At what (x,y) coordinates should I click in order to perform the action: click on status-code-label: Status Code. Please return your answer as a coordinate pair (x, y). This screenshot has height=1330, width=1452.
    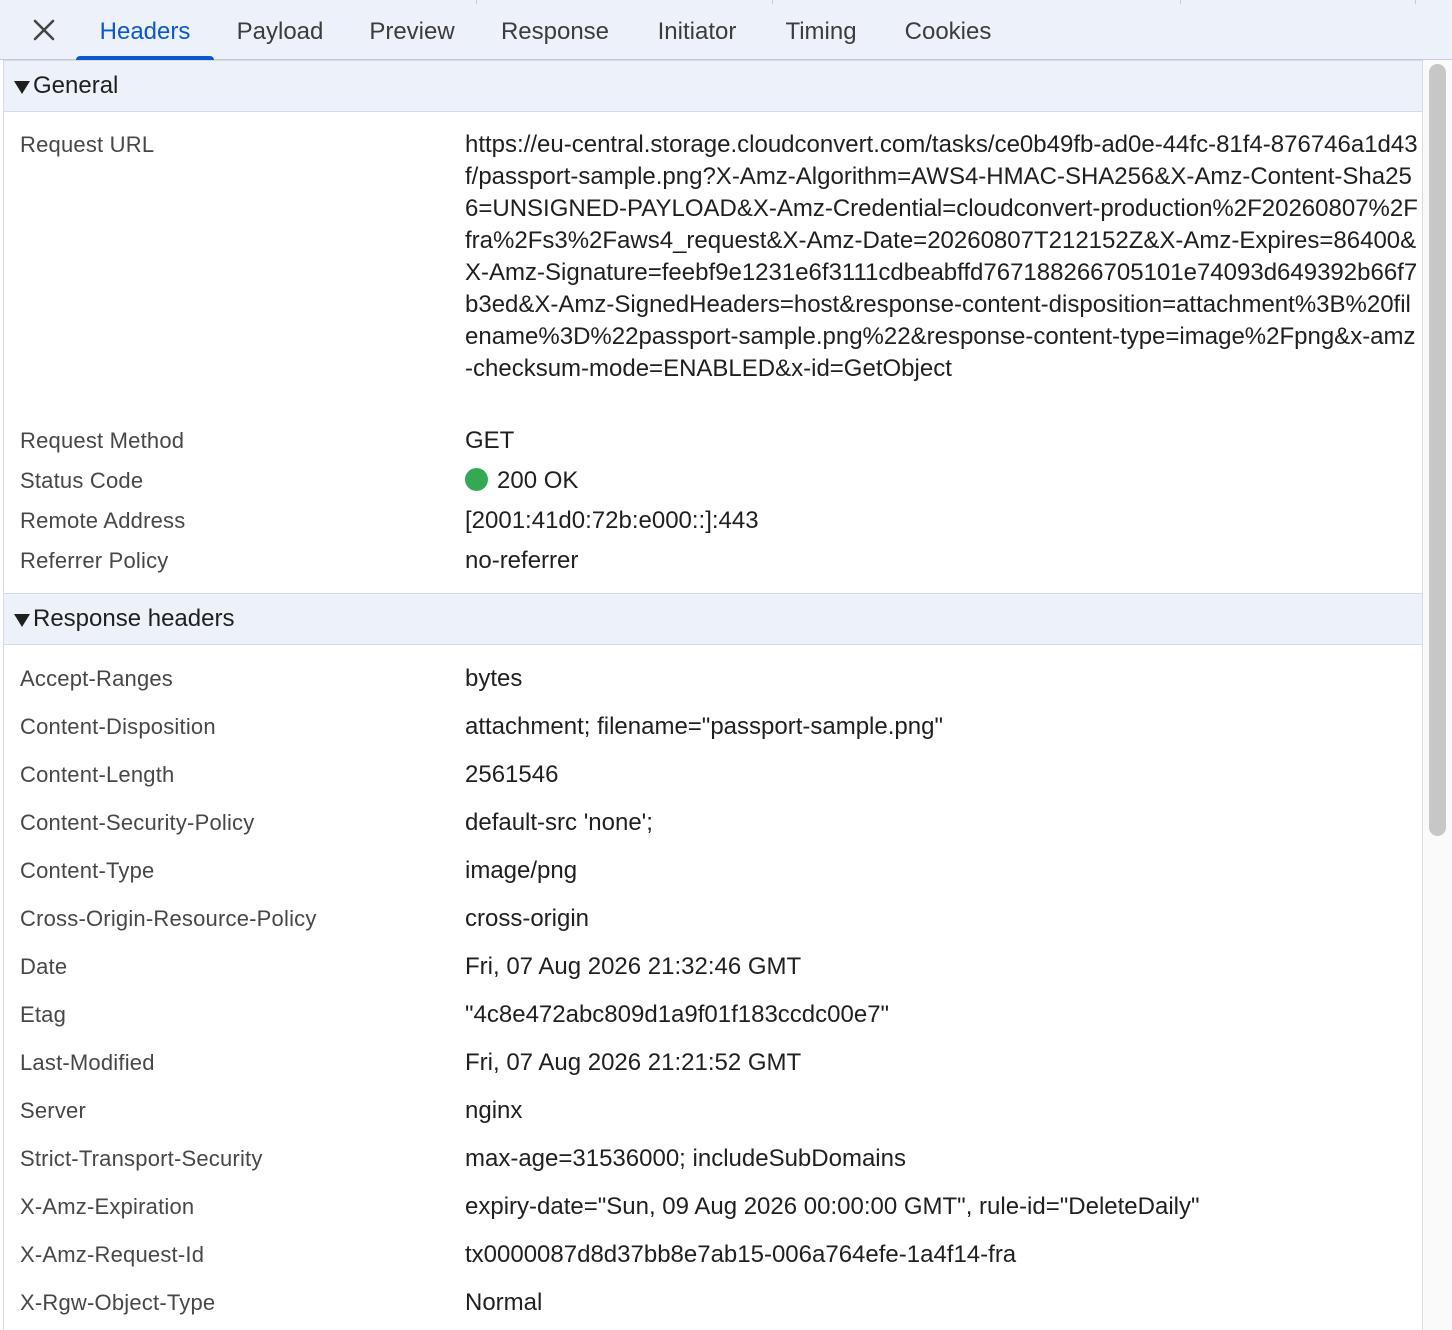
    Looking at the image, I should click on (82, 480).